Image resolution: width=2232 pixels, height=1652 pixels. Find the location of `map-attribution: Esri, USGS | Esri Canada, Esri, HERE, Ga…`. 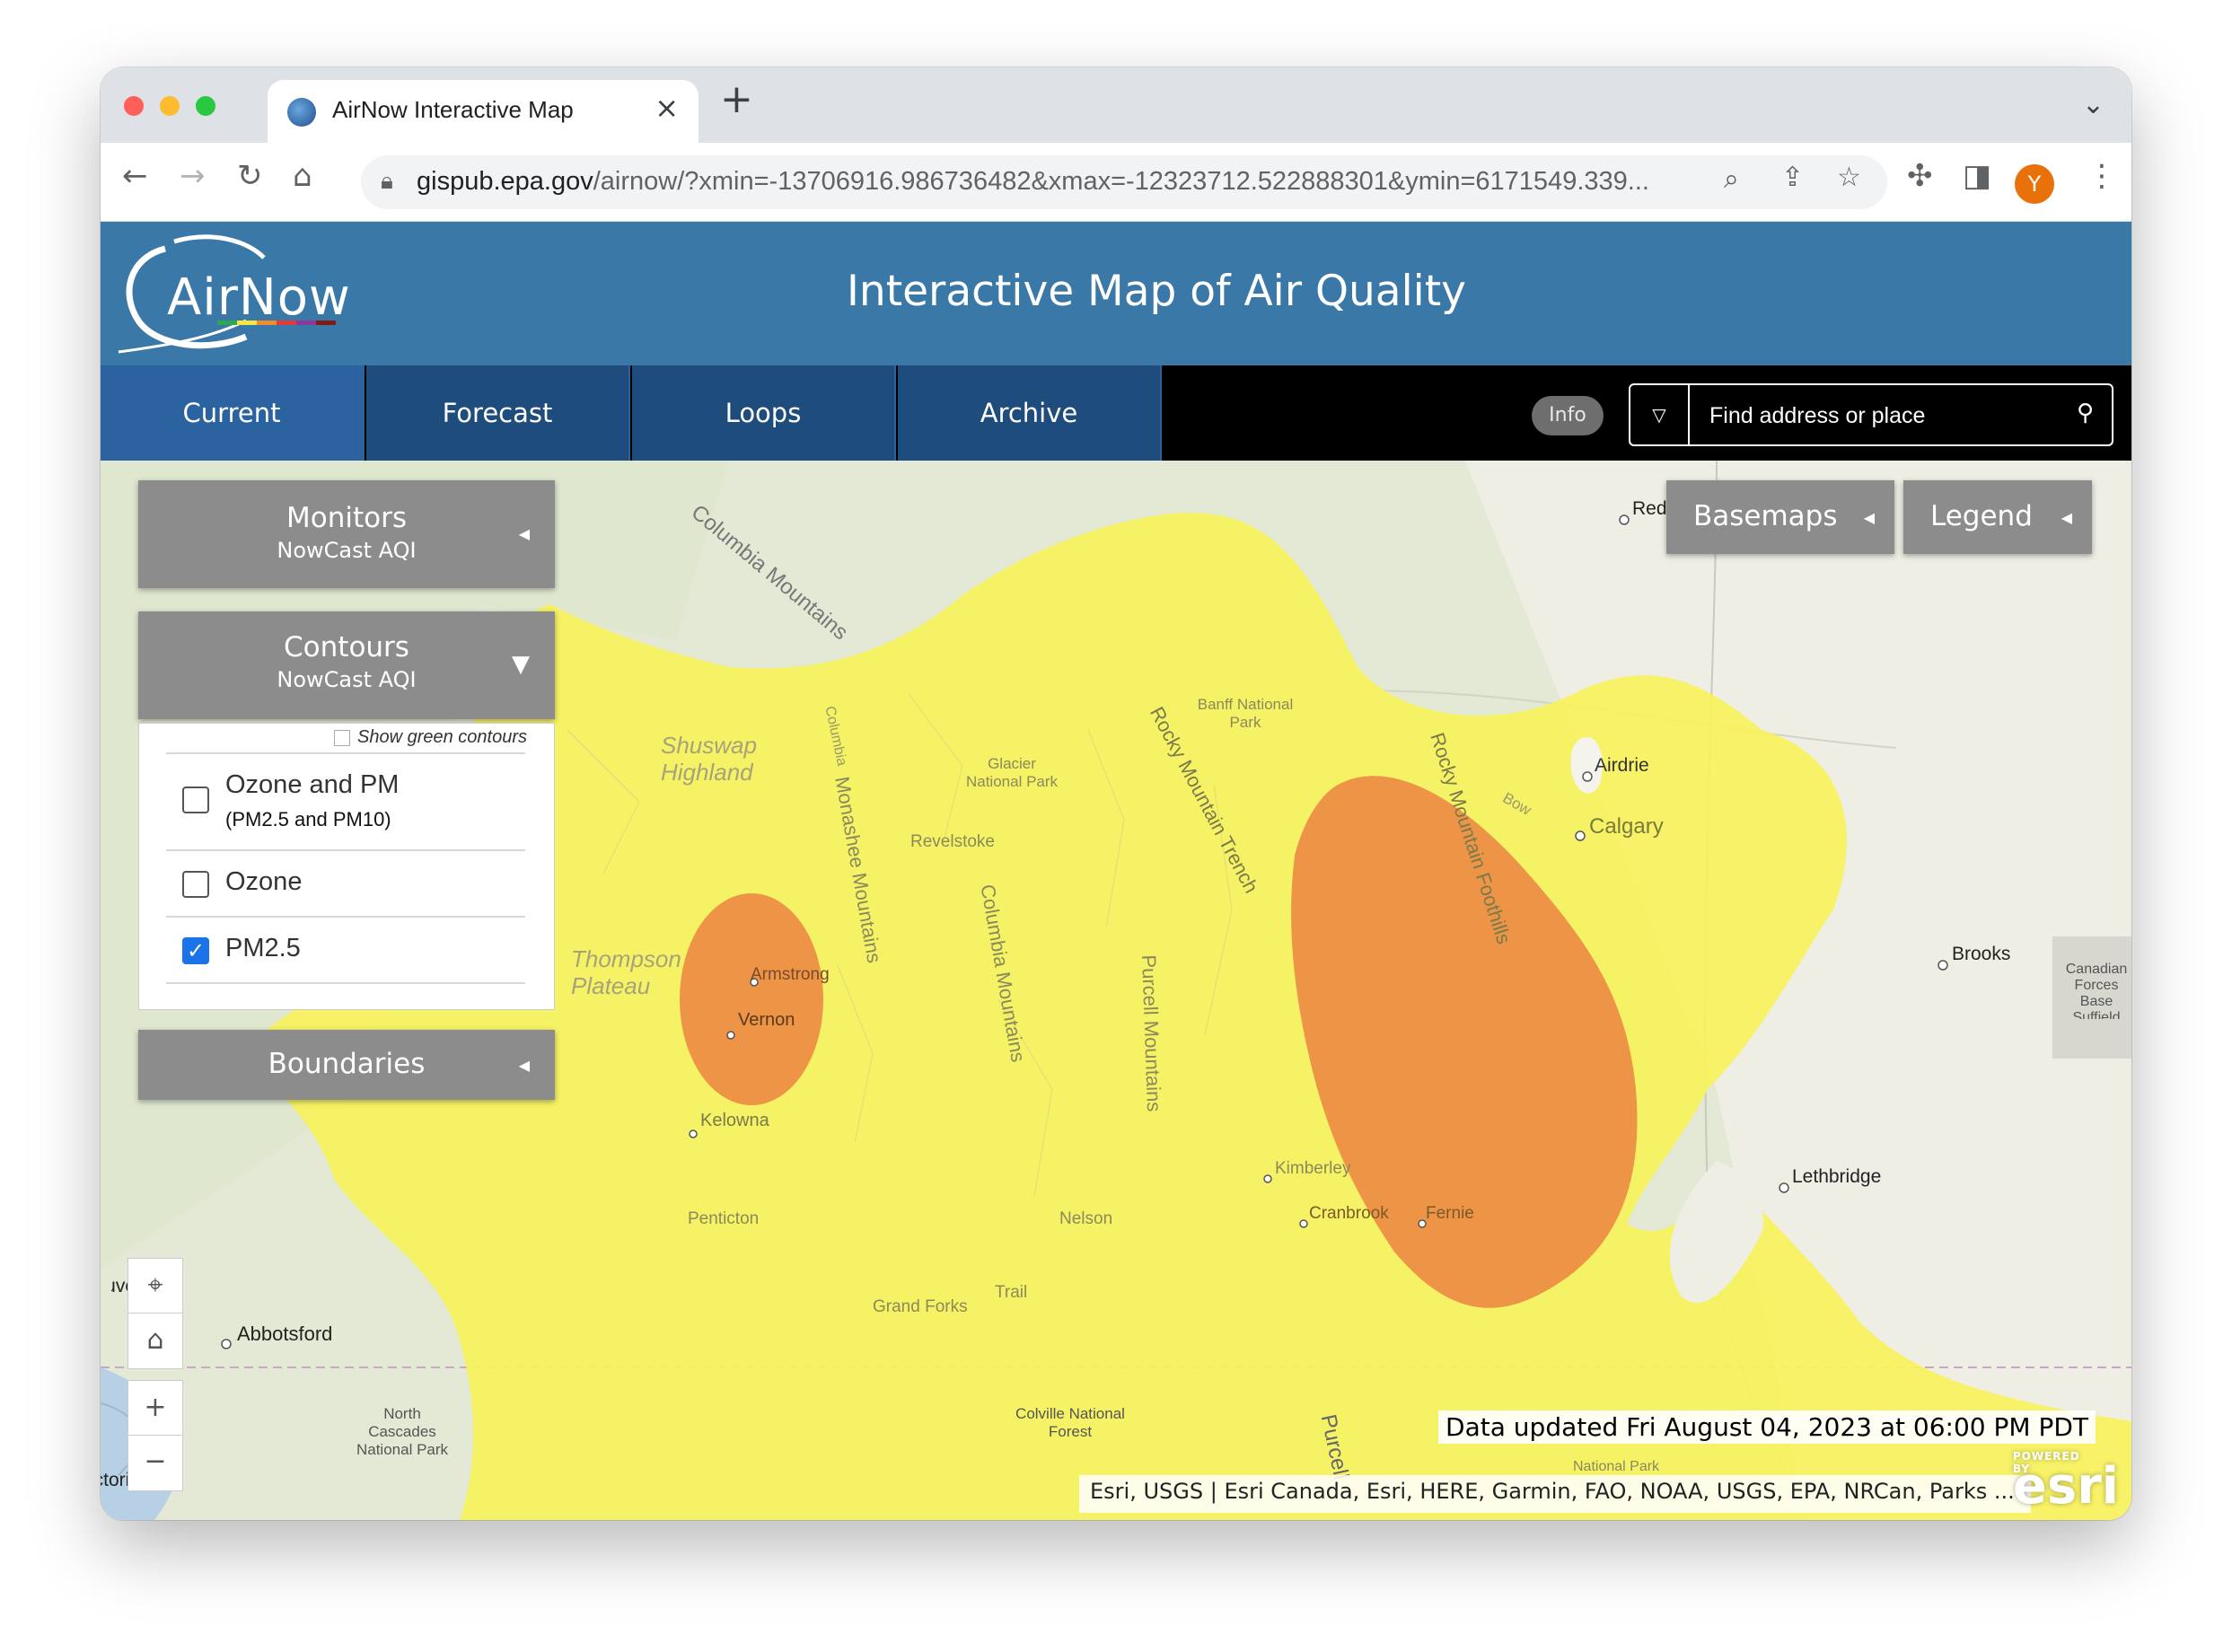

map-attribution: Esri, USGS | Esri Canada, Esri, HERE, Ga… is located at coordinates (1555, 1494).